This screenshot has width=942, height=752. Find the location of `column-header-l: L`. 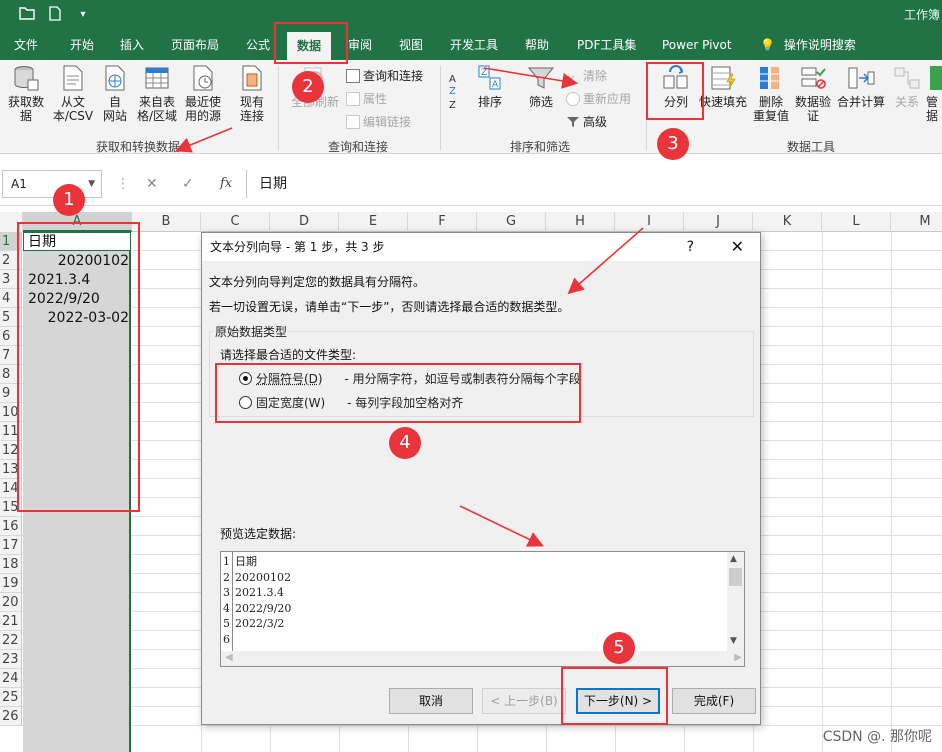

column-header-l: L is located at coordinates (856, 222).